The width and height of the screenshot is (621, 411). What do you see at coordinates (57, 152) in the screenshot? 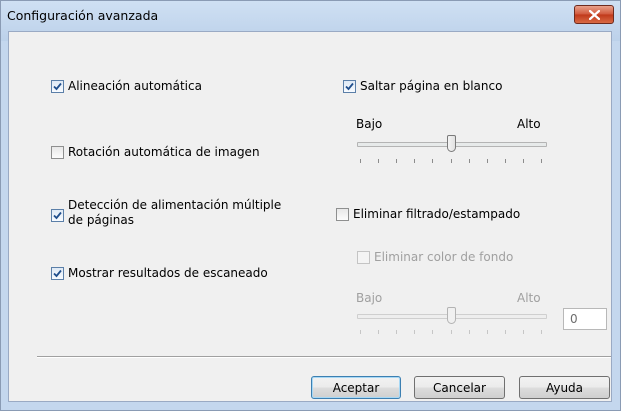
I see `auto-rotate-checkbox` at bounding box center [57, 152].